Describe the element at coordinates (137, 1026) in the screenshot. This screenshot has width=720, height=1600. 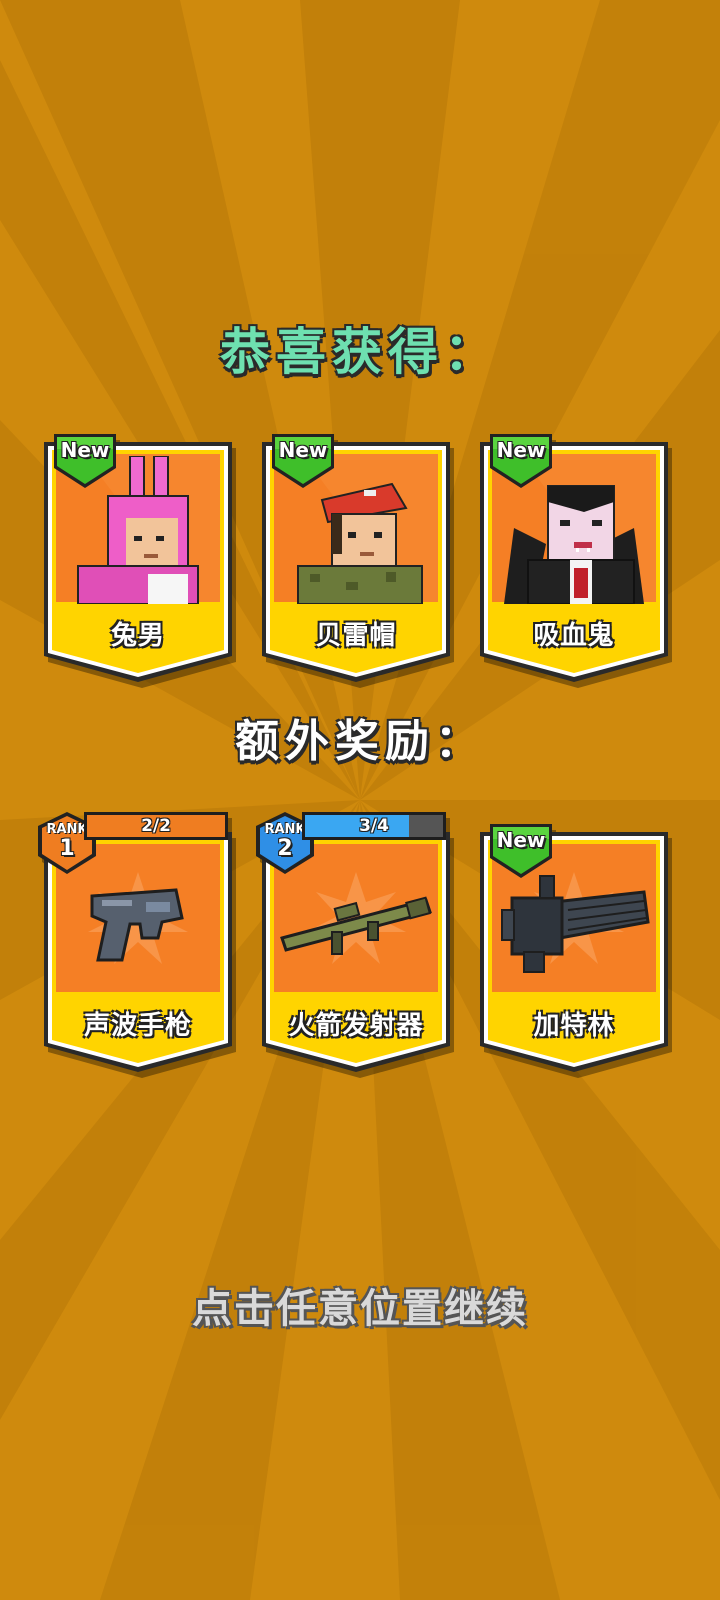
I see `bonus-name: 声波手枪` at that location.